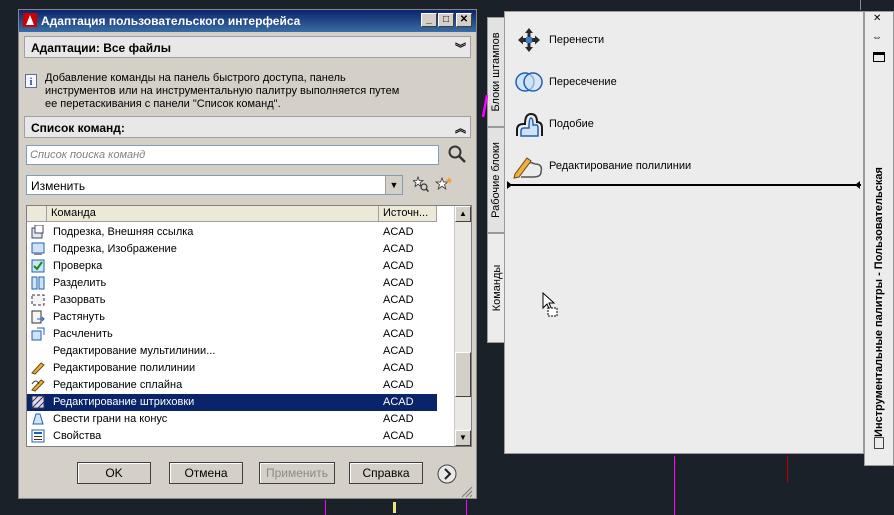 The width and height of the screenshot is (894, 515). I want to click on command-list-header: Список команд: ︽, so click(247, 127).